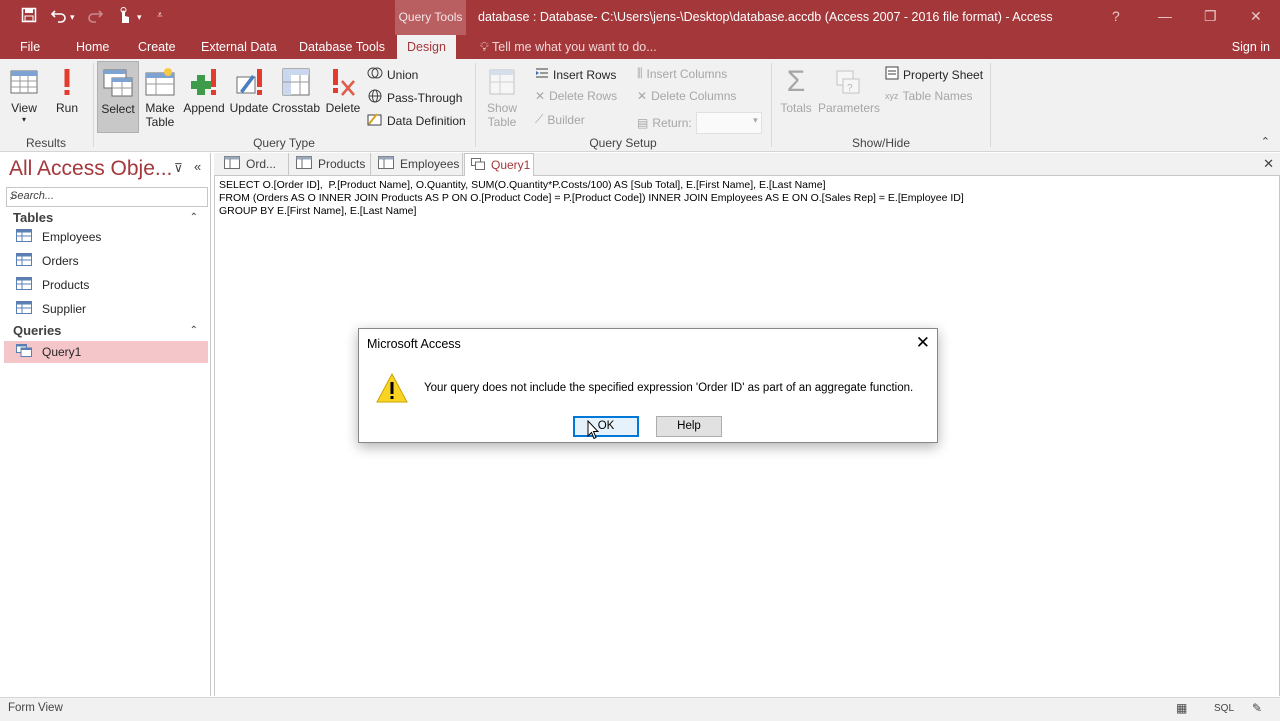  What do you see at coordinates (139, 17) in the screenshot?
I see `touch-dropdown-icon: ▾` at bounding box center [139, 17].